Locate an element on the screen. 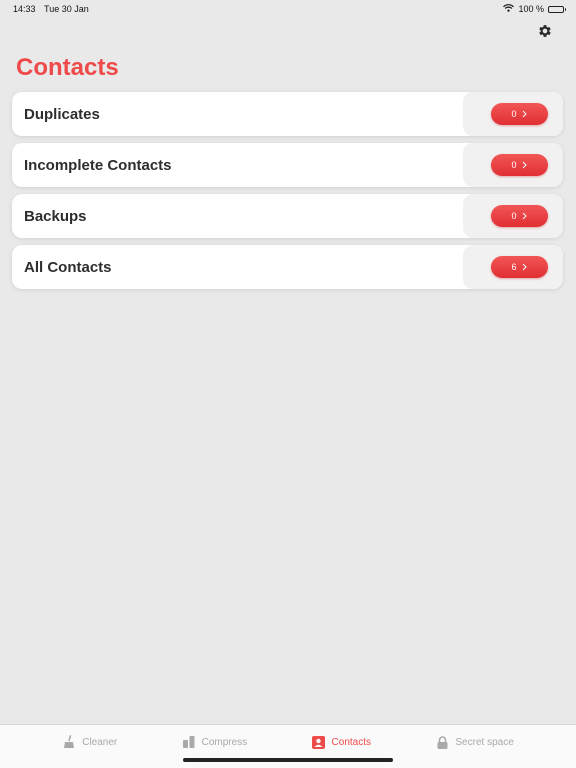  tab-label: Cleaner is located at coordinates (100, 742).